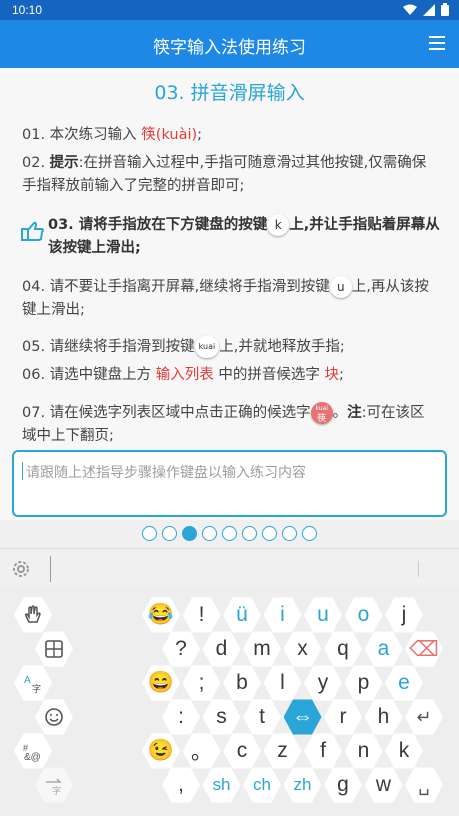  I want to click on key-3-3: ⇔, so click(302, 717).